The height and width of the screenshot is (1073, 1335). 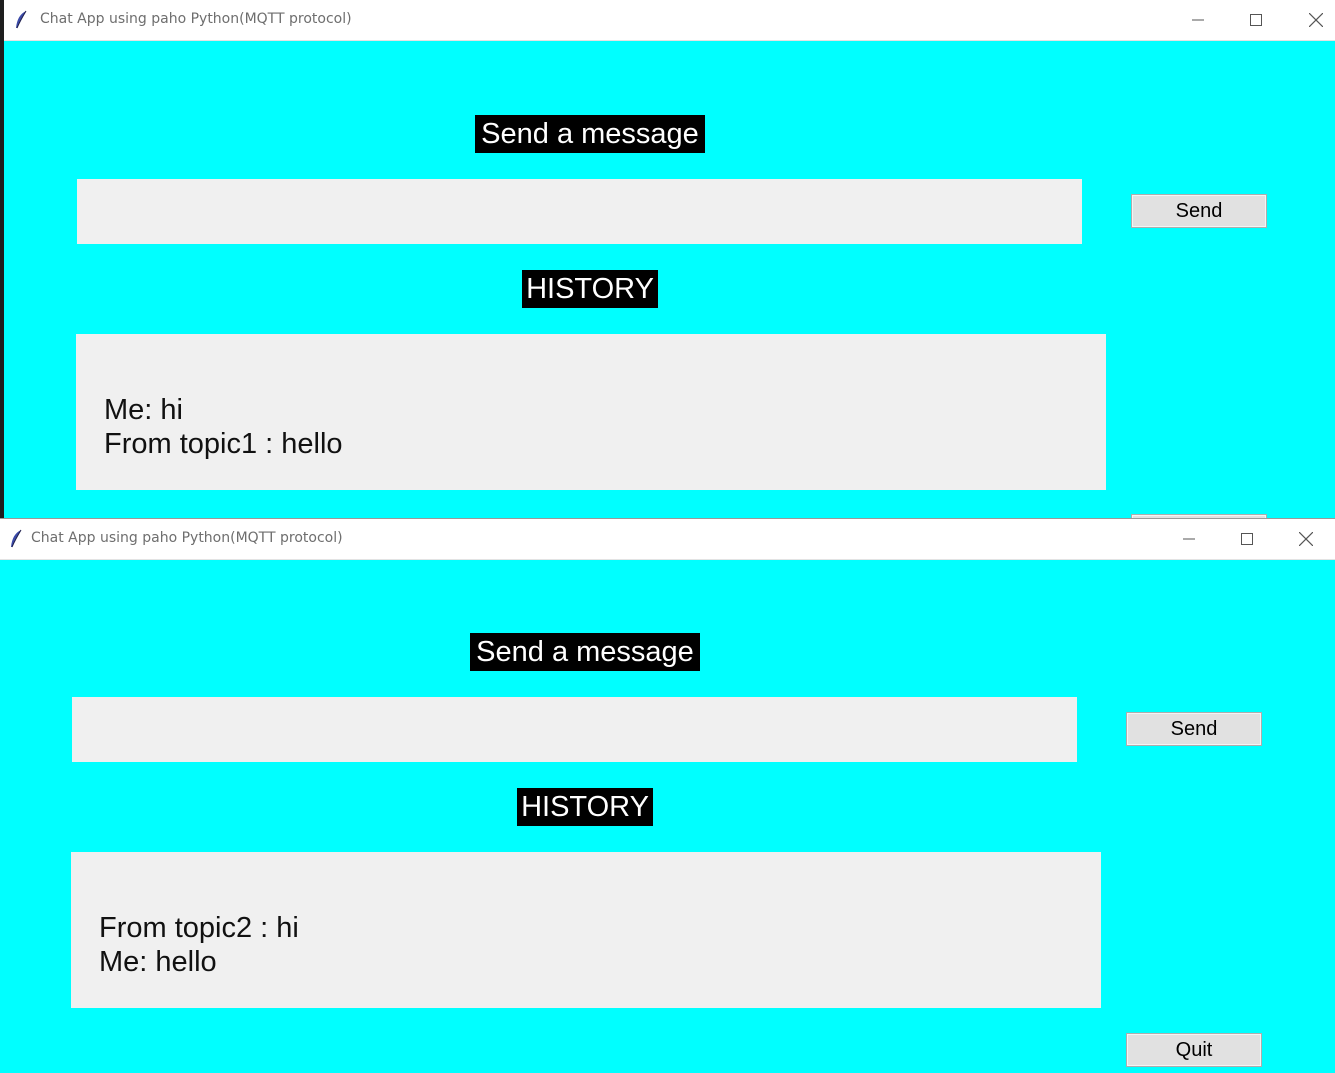 What do you see at coordinates (1194, 1050) in the screenshot?
I see `quit-button: Quit` at bounding box center [1194, 1050].